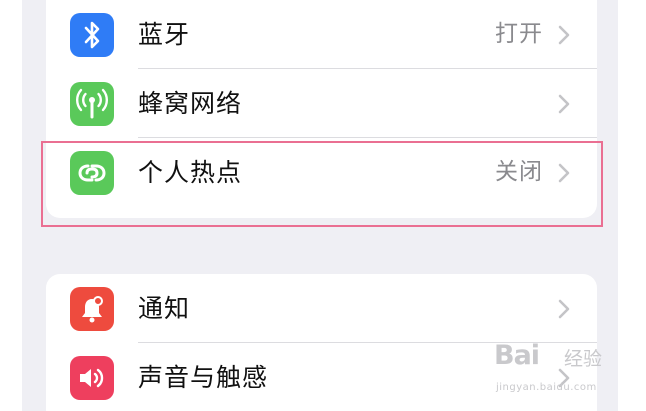 The image size is (646, 411). What do you see at coordinates (321, 377) in the screenshot?
I see `settings-row-sounds-haptics: 声音与触感` at bounding box center [321, 377].